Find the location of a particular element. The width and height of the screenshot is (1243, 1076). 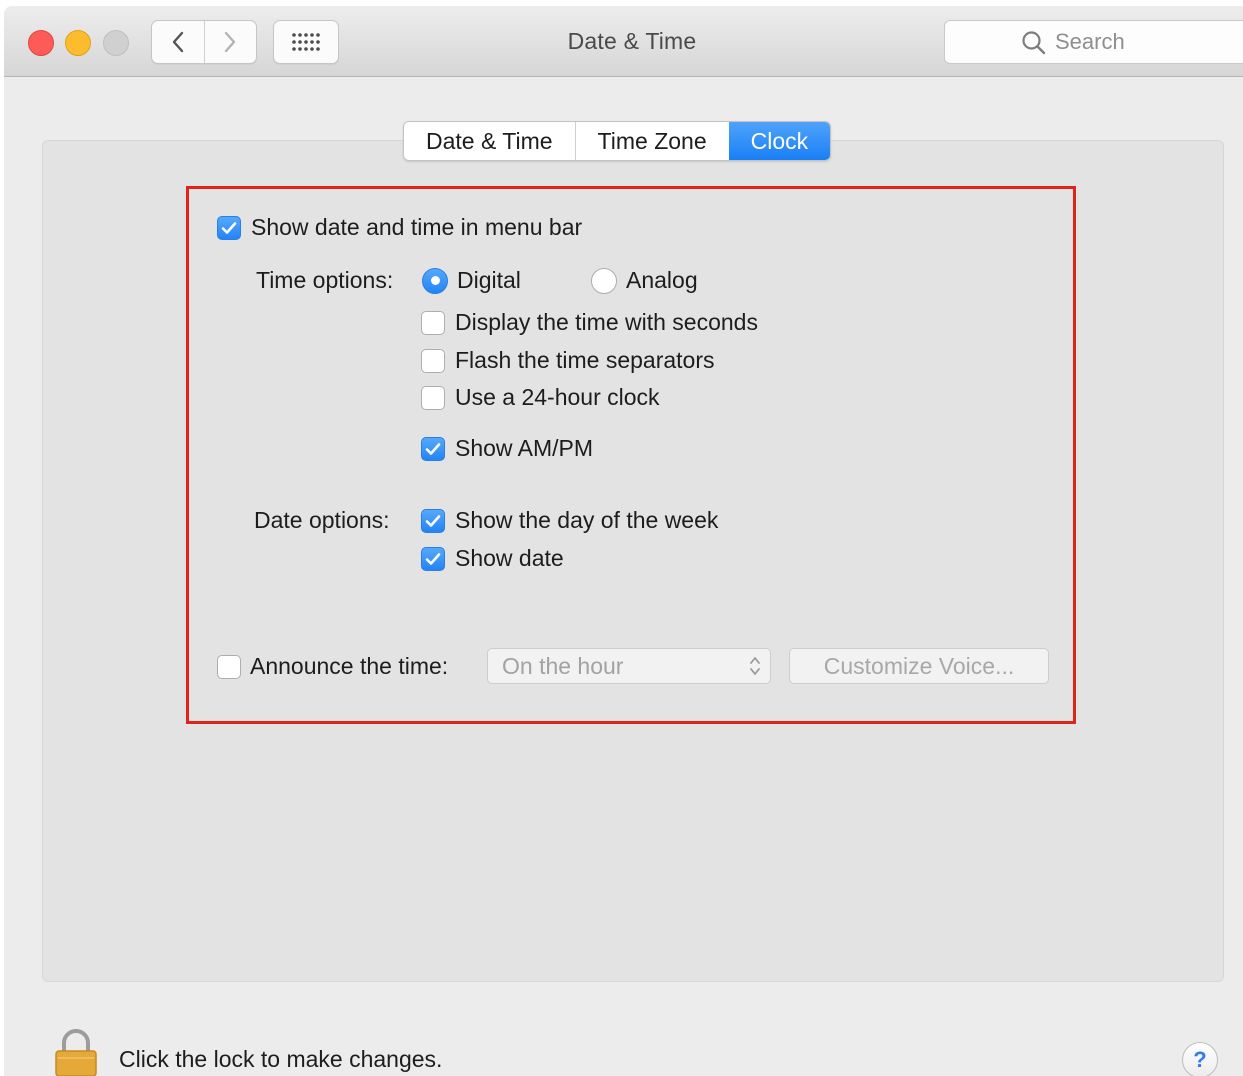

tab-clock: Clock is located at coordinates (779, 141).